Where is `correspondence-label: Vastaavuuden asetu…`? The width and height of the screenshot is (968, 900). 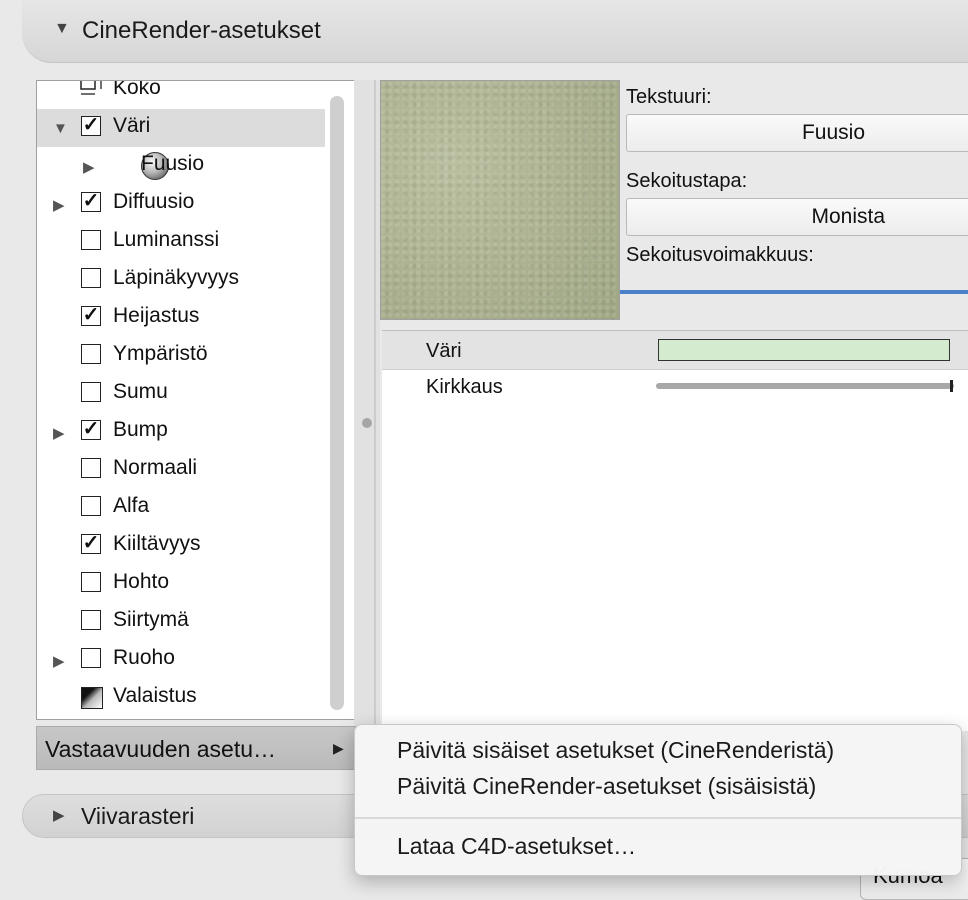
correspondence-label: Vastaavuuden asetu… is located at coordinates (161, 749).